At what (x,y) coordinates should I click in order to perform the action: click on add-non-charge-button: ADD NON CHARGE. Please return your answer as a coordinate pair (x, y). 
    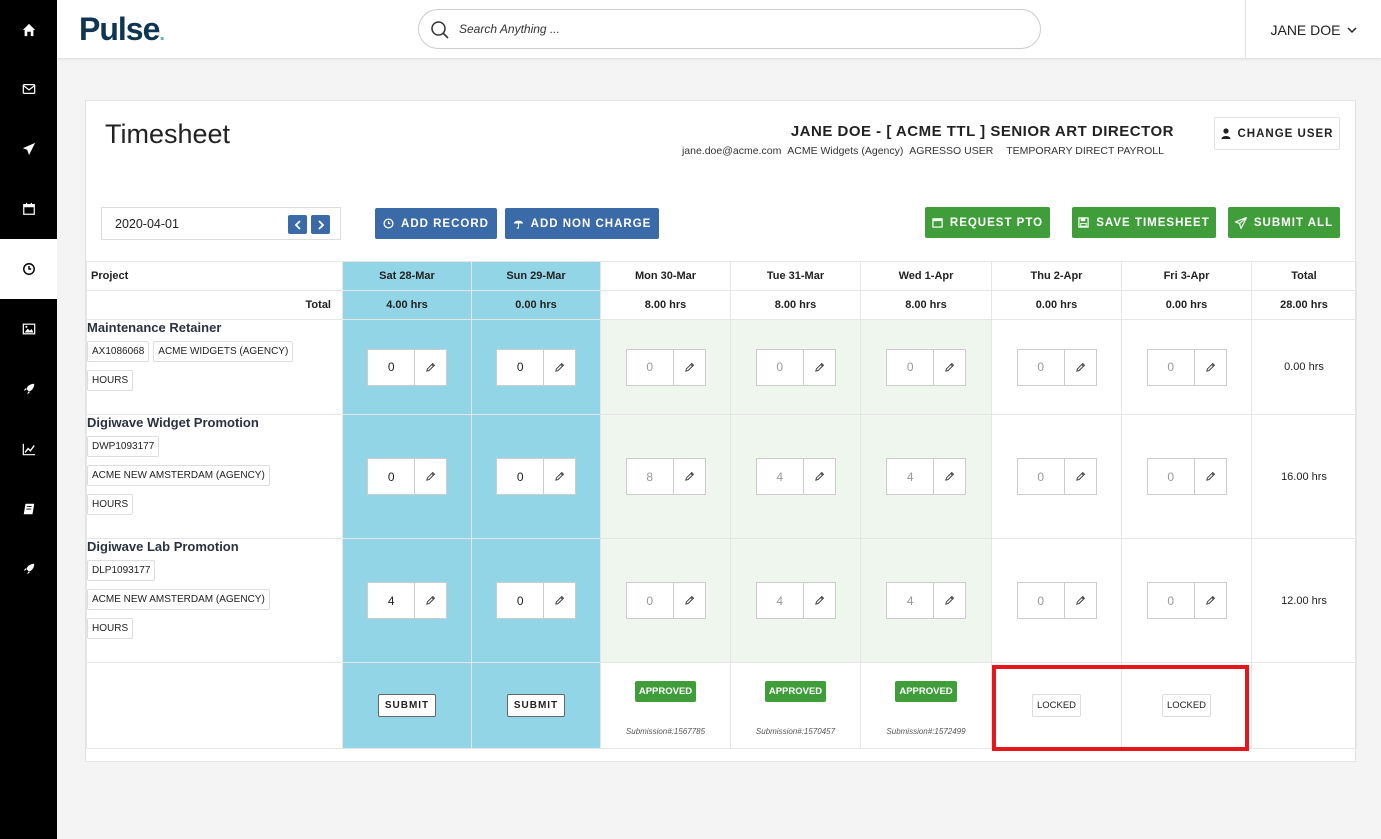
    Looking at the image, I should click on (582, 223).